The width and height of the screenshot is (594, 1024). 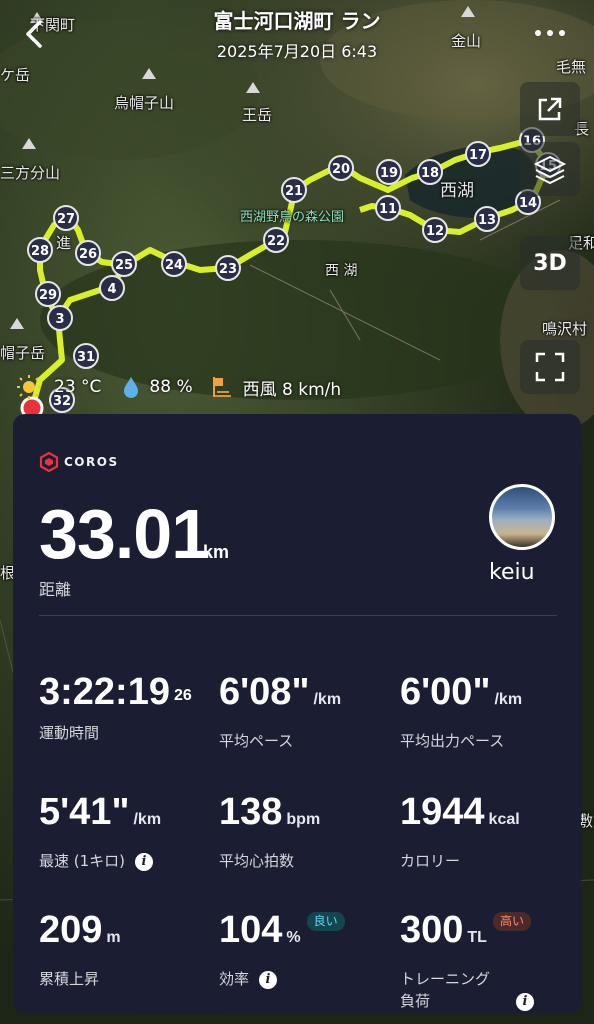 What do you see at coordinates (23, 353) in the screenshot?
I see `place-label: 帽子岳` at bounding box center [23, 353].